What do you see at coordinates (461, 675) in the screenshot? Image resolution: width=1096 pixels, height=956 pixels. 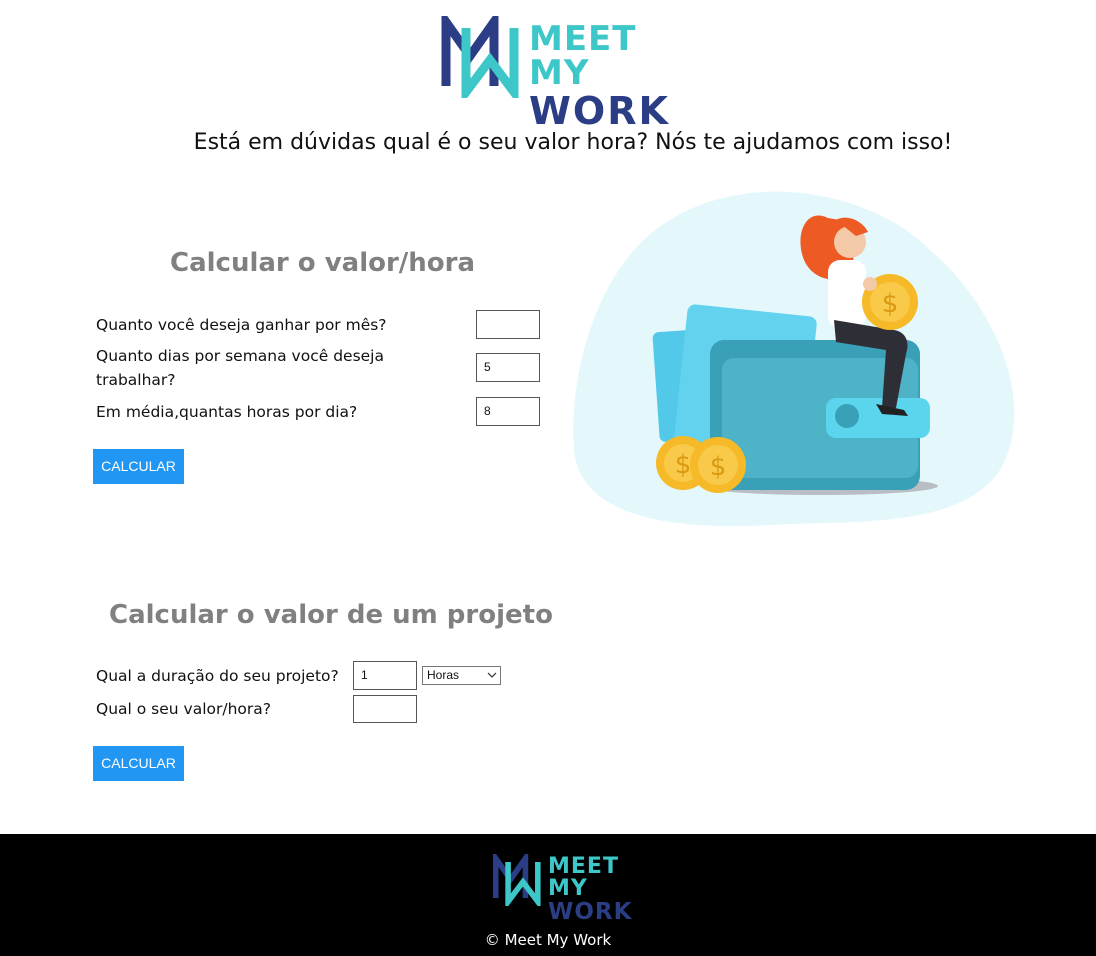 I see `duration-unit-select: Horas` at bounding box center [461, 675].